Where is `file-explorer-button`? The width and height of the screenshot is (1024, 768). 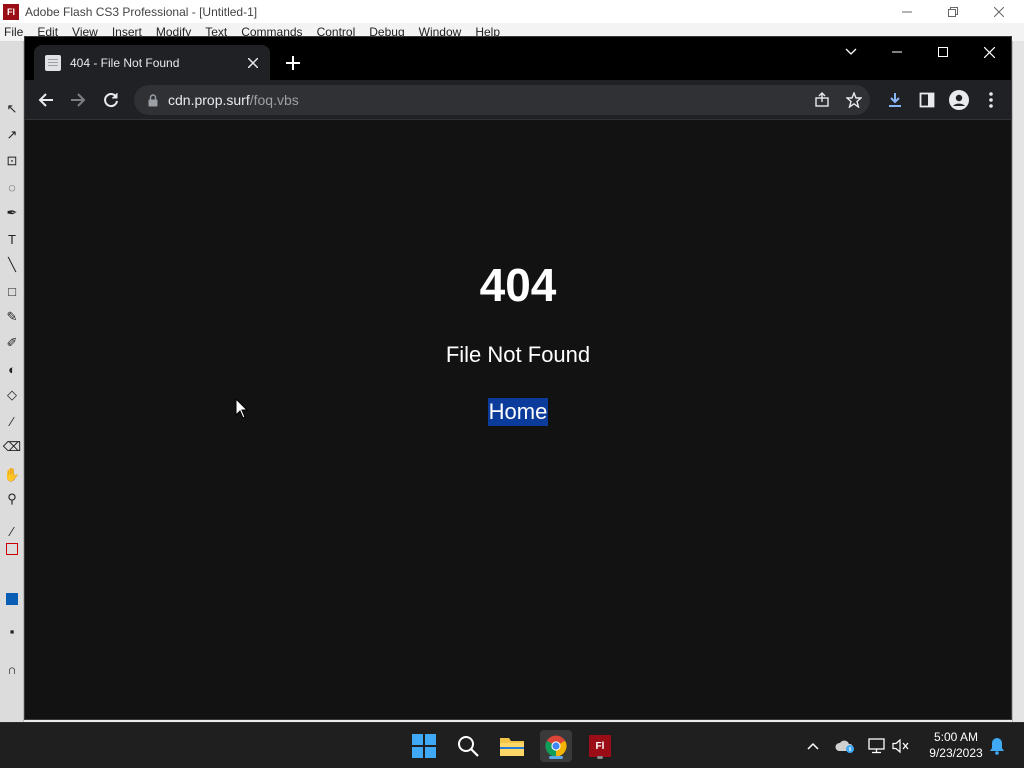
file-explorer-button is located at coordinates (512, 746).